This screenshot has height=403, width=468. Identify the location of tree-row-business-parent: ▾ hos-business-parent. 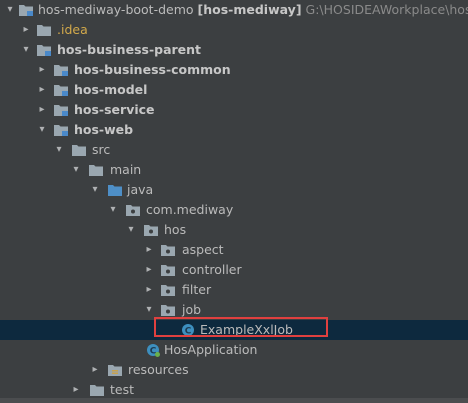
(234, 50).